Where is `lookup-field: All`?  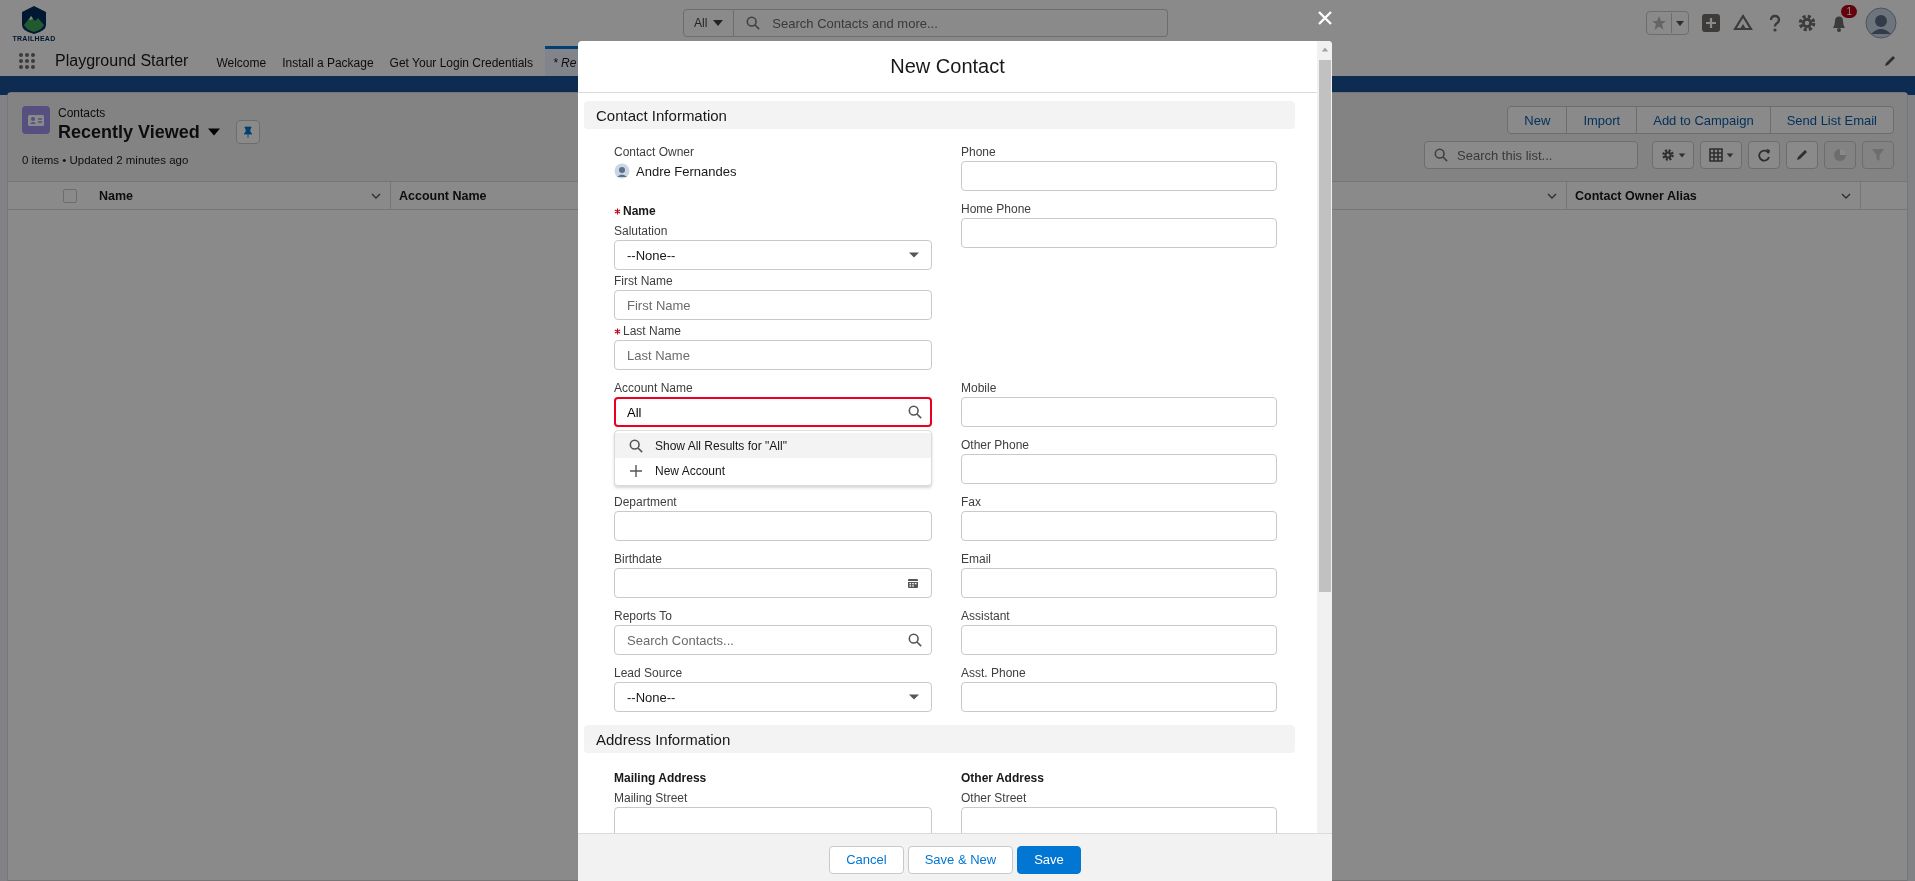
lookup-field: All is located at coordinates (773, 412).